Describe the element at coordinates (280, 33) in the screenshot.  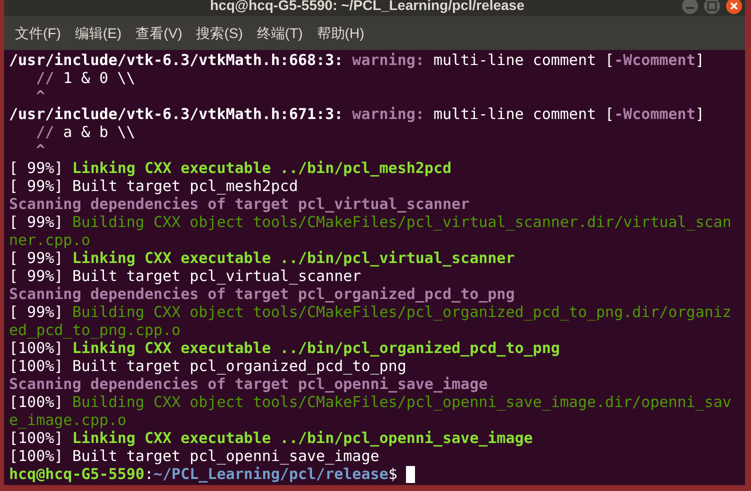
I see `menu-item: 终端(T)` at that location.